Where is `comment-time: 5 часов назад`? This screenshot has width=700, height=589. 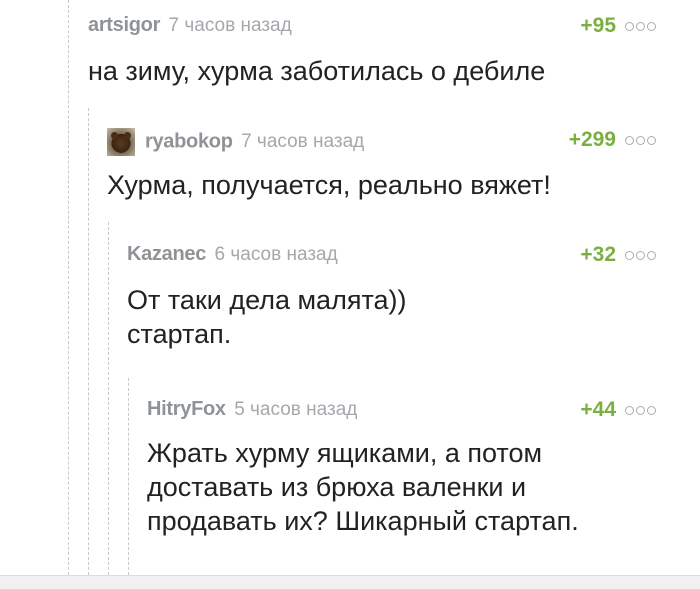 comment-time: 5 часов назад is located at coordinates (296, 409).